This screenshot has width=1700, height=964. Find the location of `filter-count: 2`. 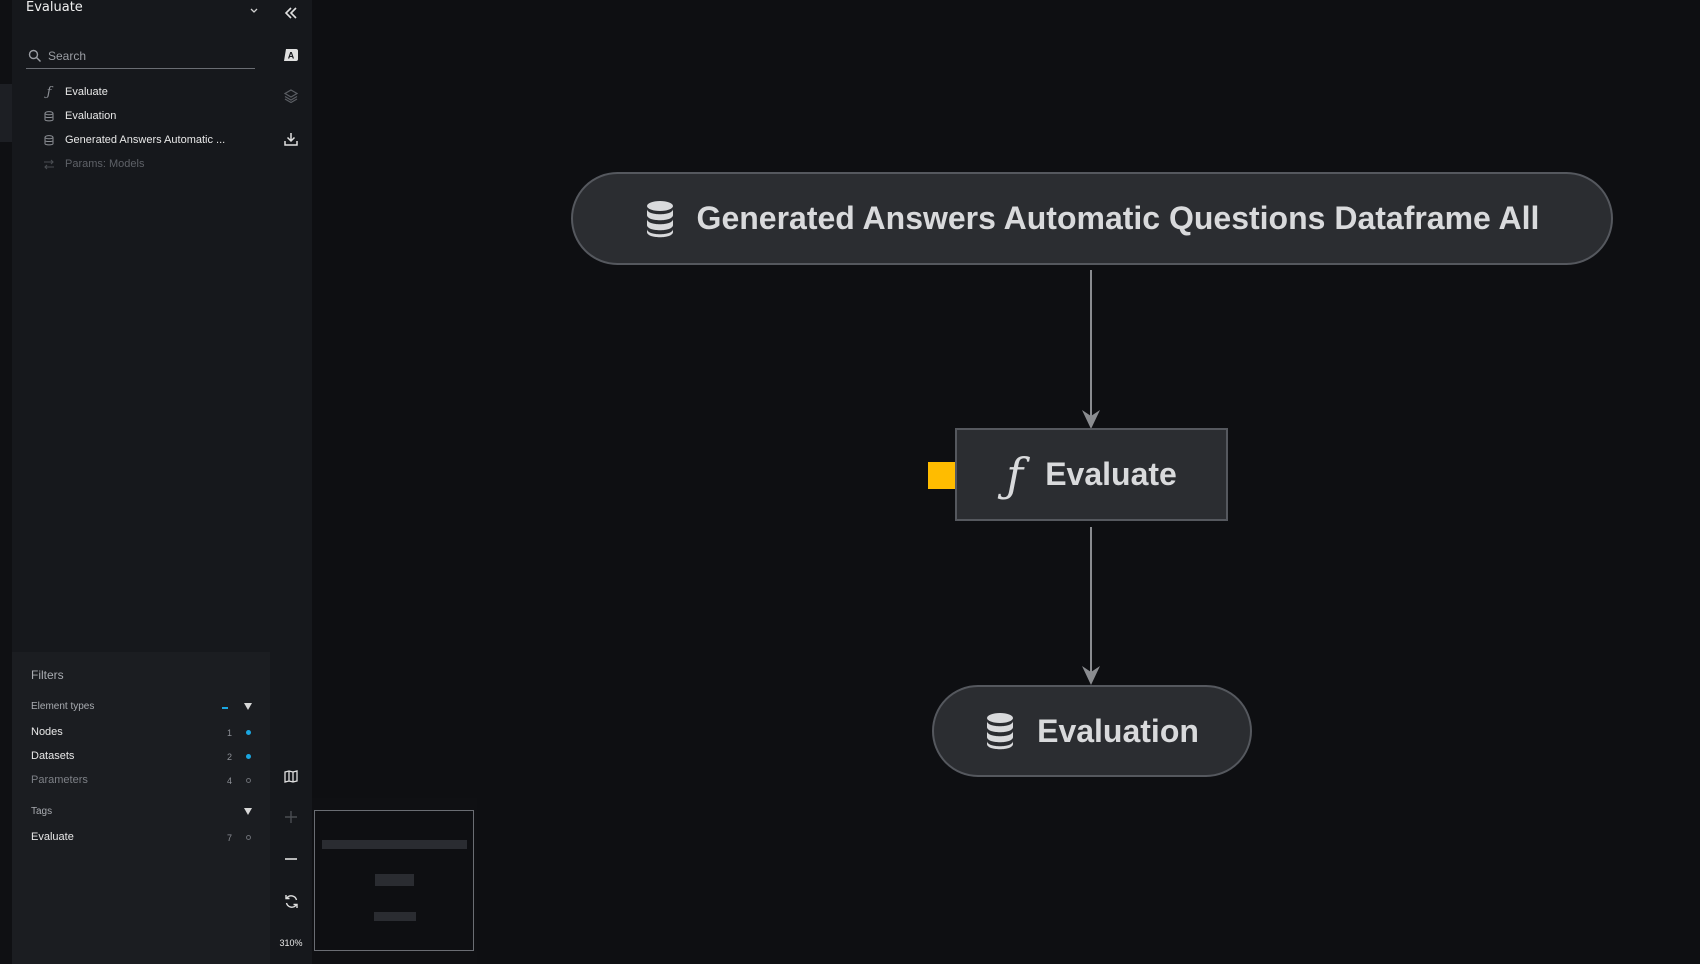

filter-count: 2 is located at coordinates (229, 757).